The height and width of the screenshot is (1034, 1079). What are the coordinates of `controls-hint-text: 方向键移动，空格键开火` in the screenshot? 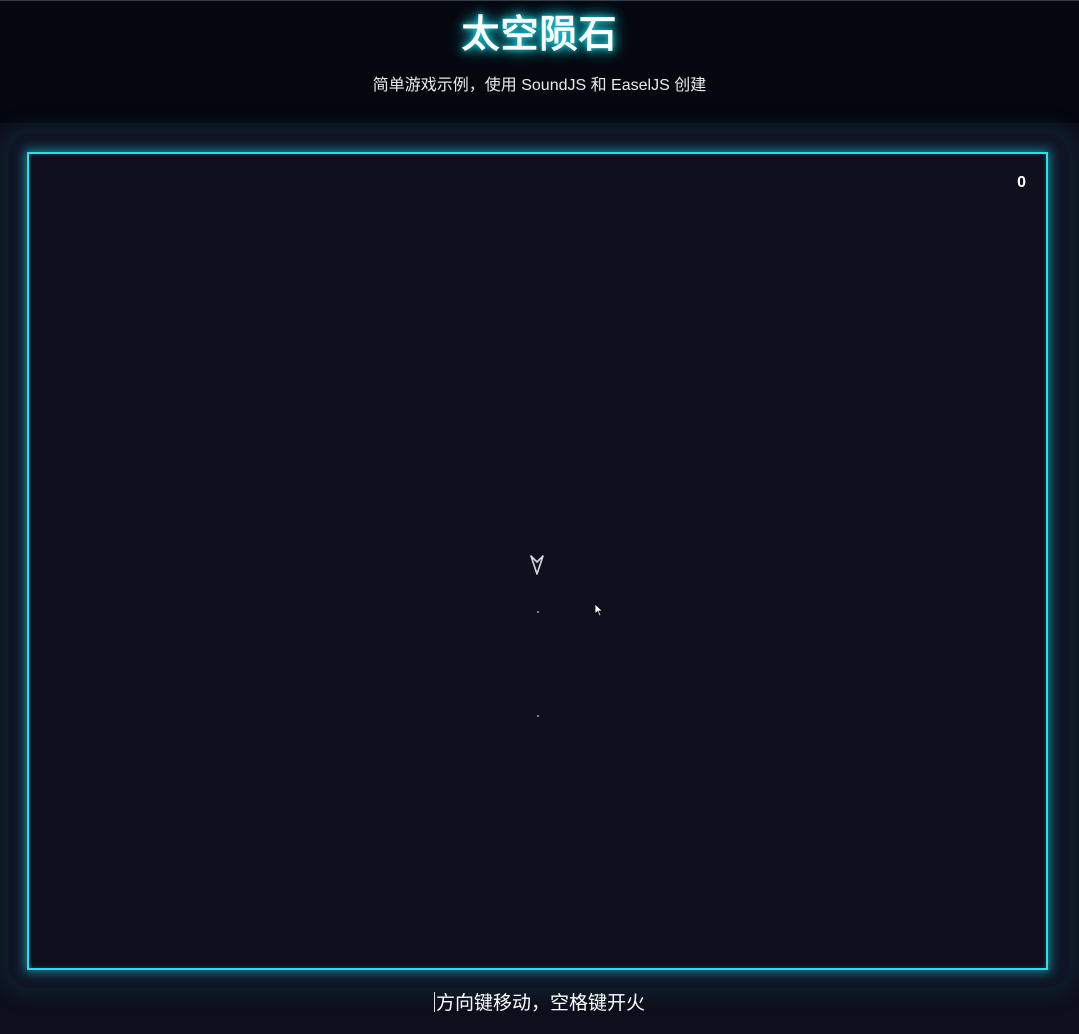 It's located at (540, 1003).